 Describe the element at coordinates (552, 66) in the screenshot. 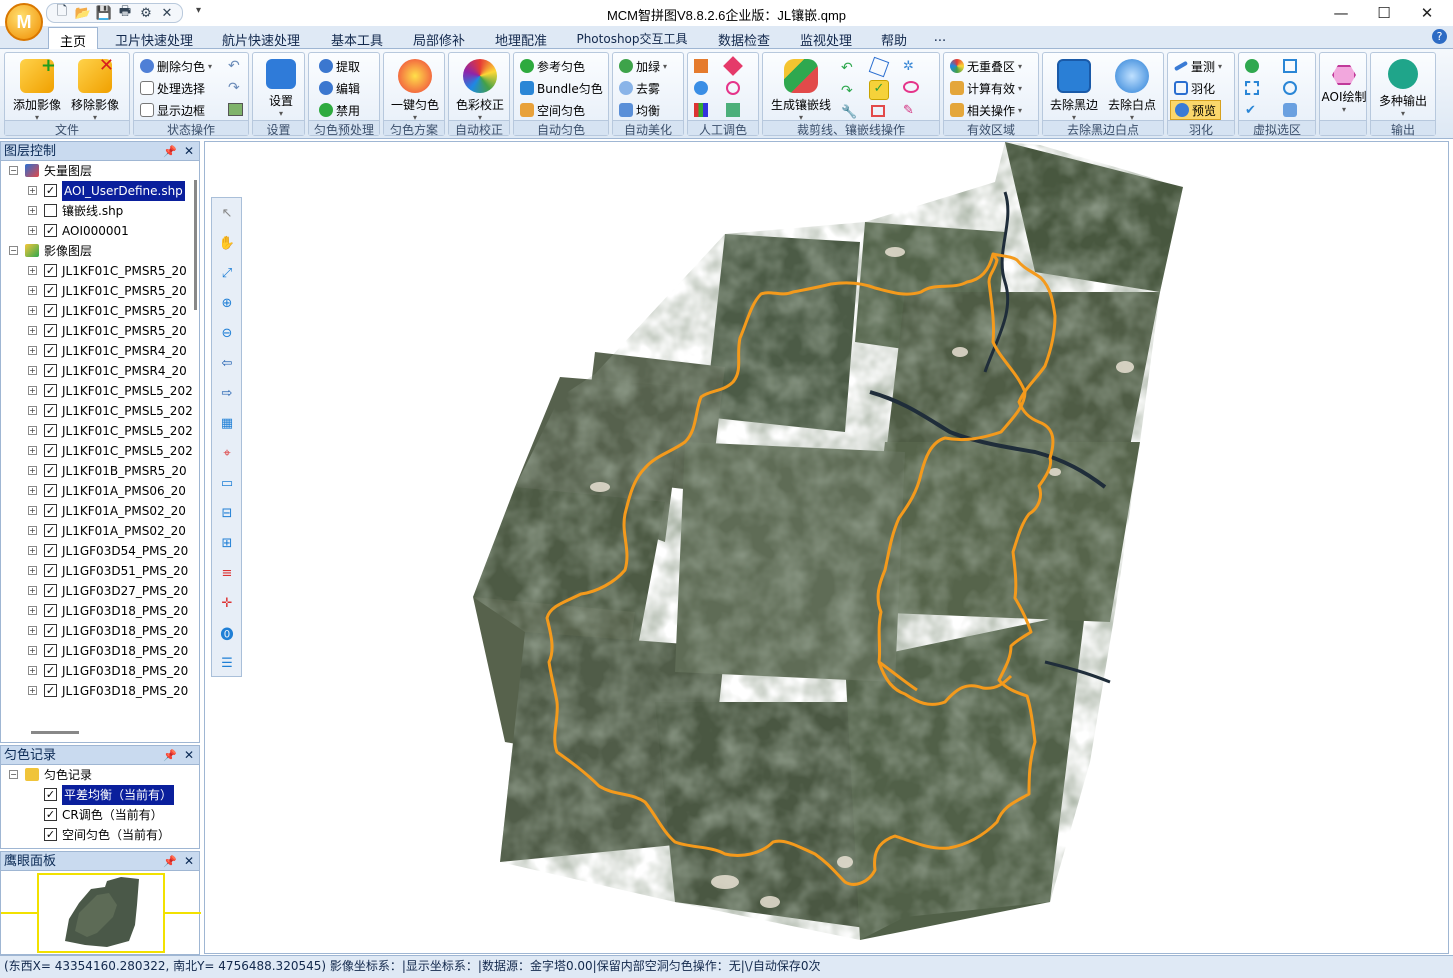

I see `reference-balance-button: 参考匀色` at that location.